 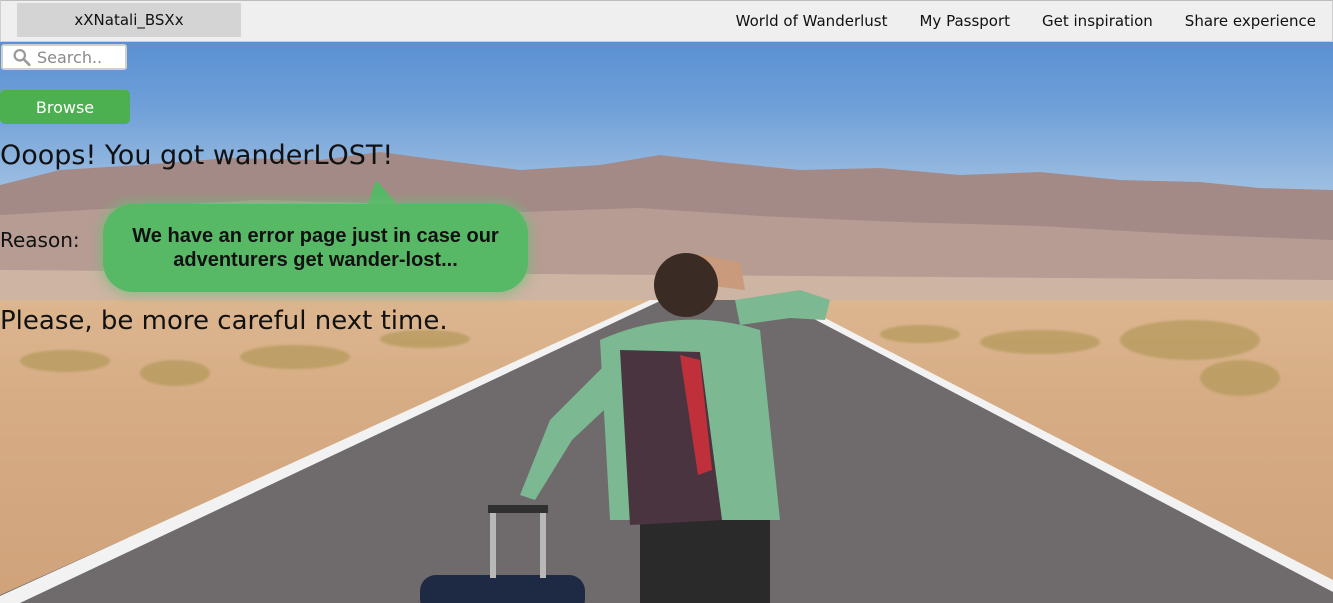 I want to click on nav-link-get-inspiration: Get inspiration, so click(x=1097, y=21).